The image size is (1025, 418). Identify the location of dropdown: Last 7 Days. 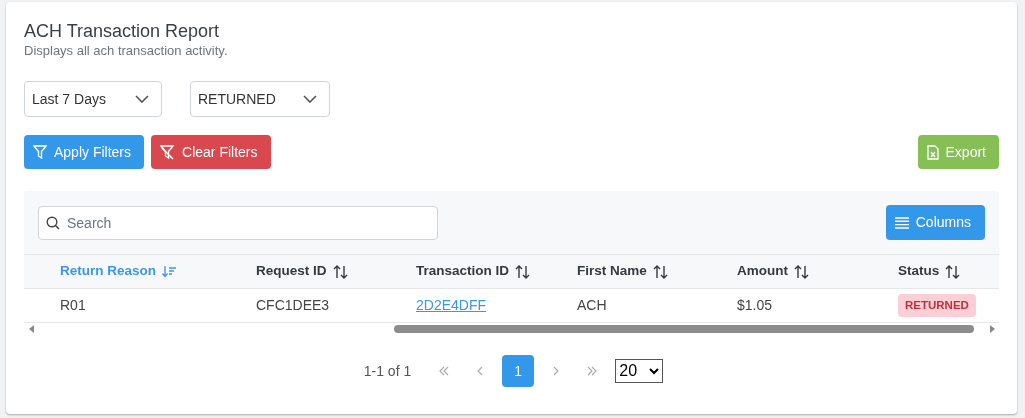
(93, 99).